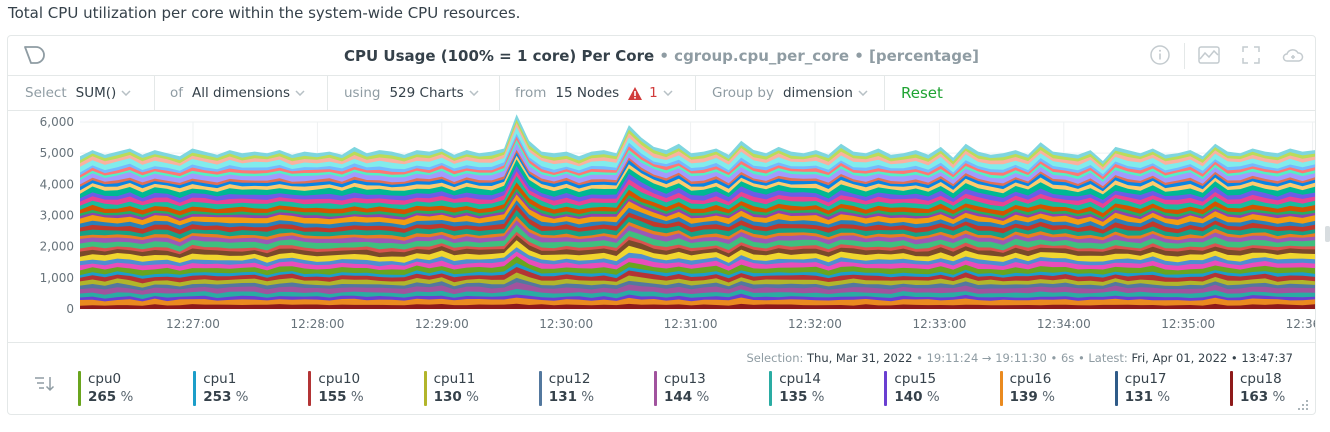  What do you see at coordinates (1303, 405) in the screenshot?
I see `resize-handle-icon` at bounding box center [1303, 405].